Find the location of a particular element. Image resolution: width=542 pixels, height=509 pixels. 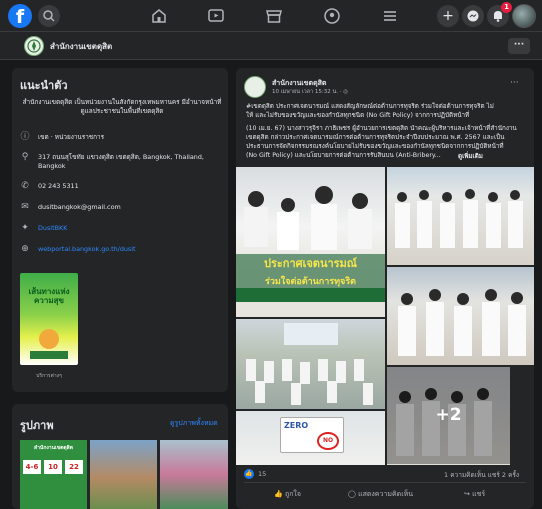

thumbs-up-icon: 👍 is located at coordinates (279, 494).